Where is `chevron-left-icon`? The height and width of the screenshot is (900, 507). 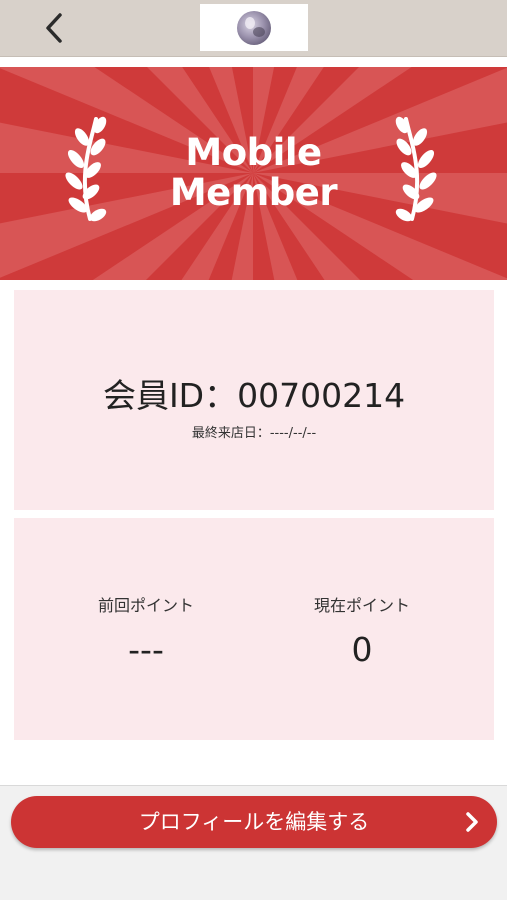 chevron-left-icon is located at coordinates (54, 28).